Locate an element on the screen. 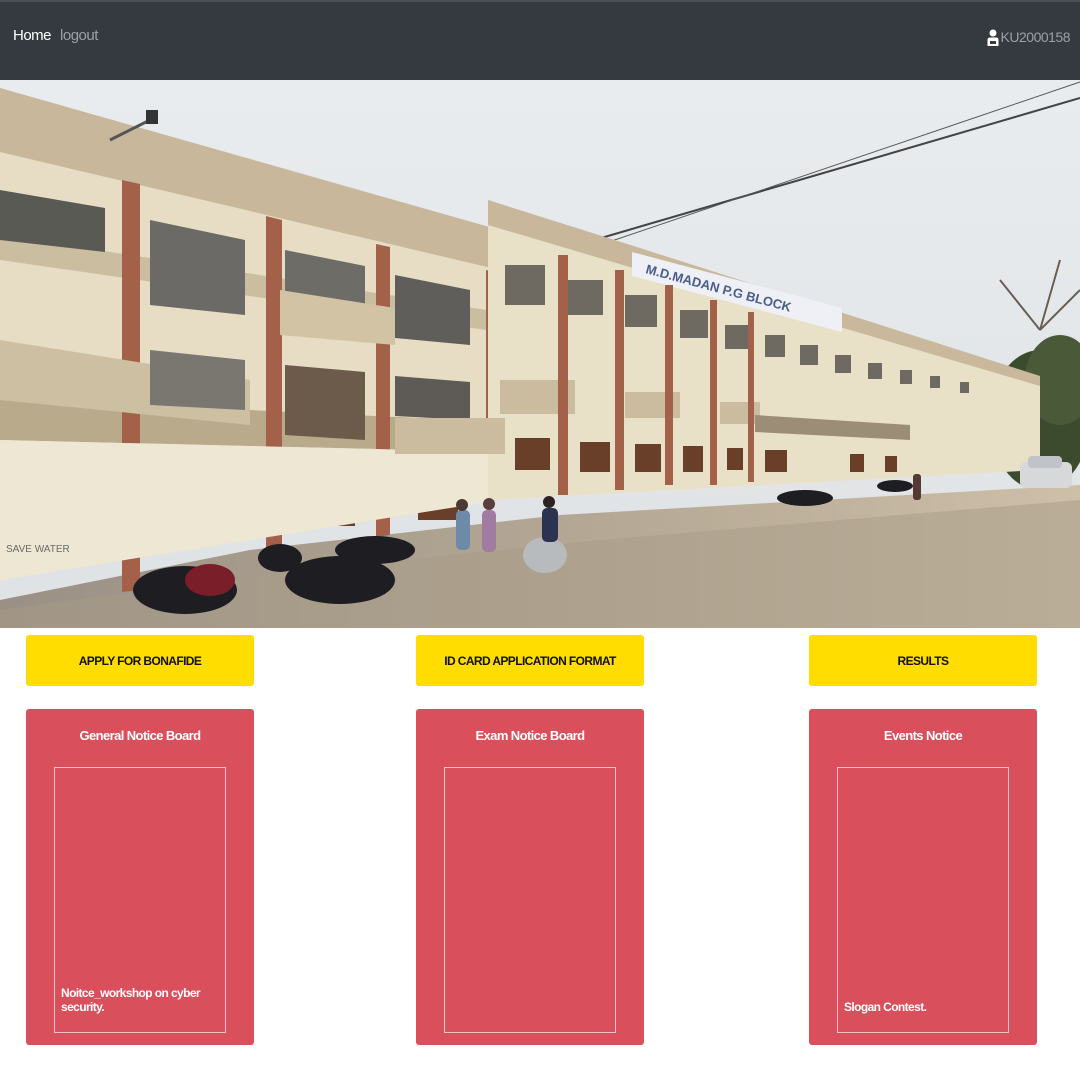 The image size is (1080, 1080). exam-notice-board: Exam Notice Board is located at coordinates (530, 877).